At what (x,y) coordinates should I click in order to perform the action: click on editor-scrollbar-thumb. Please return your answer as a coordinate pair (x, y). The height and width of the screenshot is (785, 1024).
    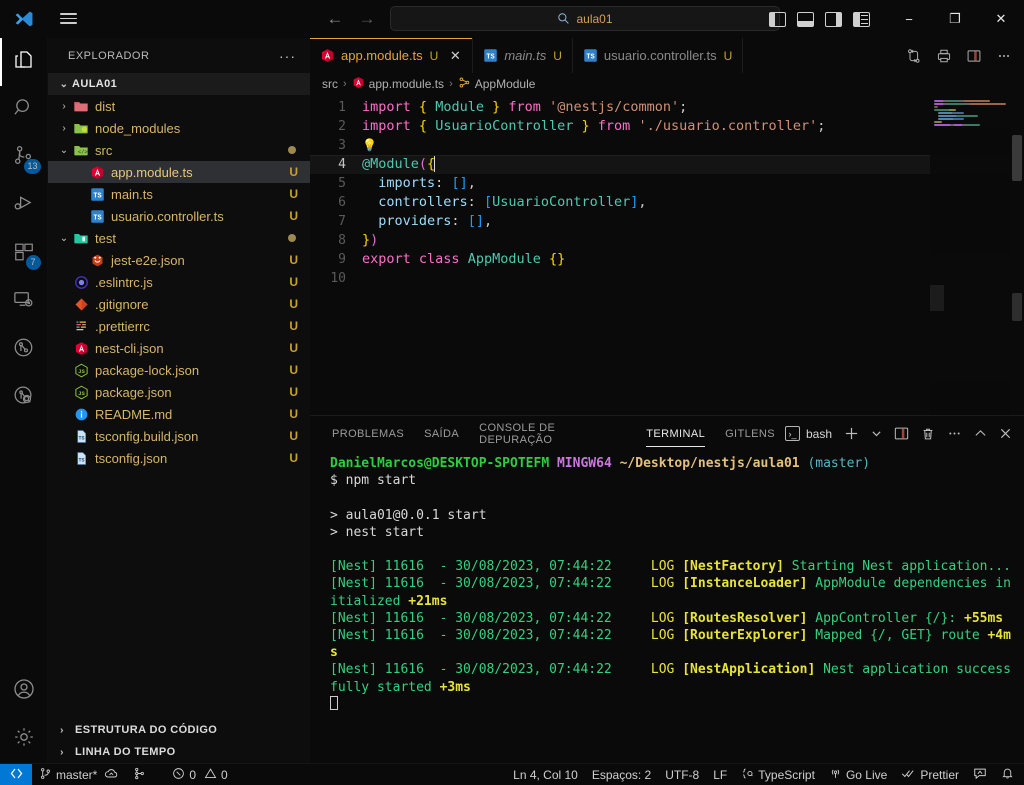
    Looking at the image, I should click on (1017, 158).